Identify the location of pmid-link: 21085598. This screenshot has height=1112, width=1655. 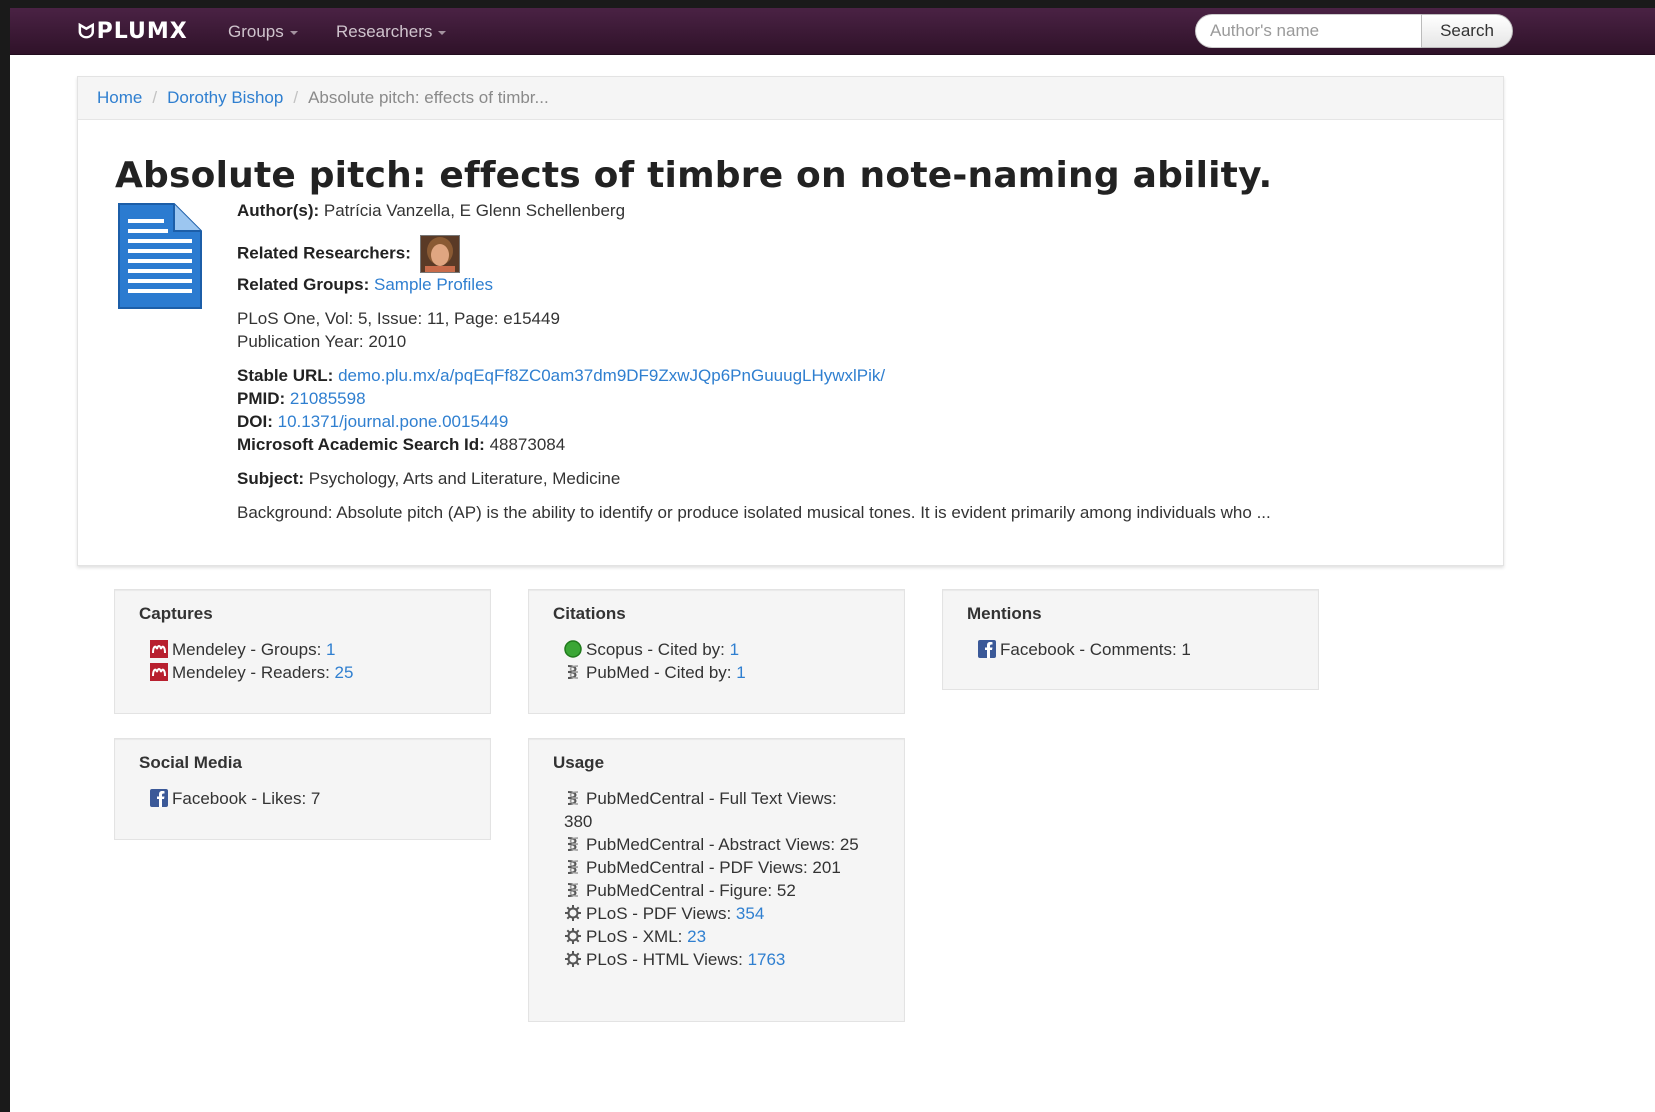
(328, 398).